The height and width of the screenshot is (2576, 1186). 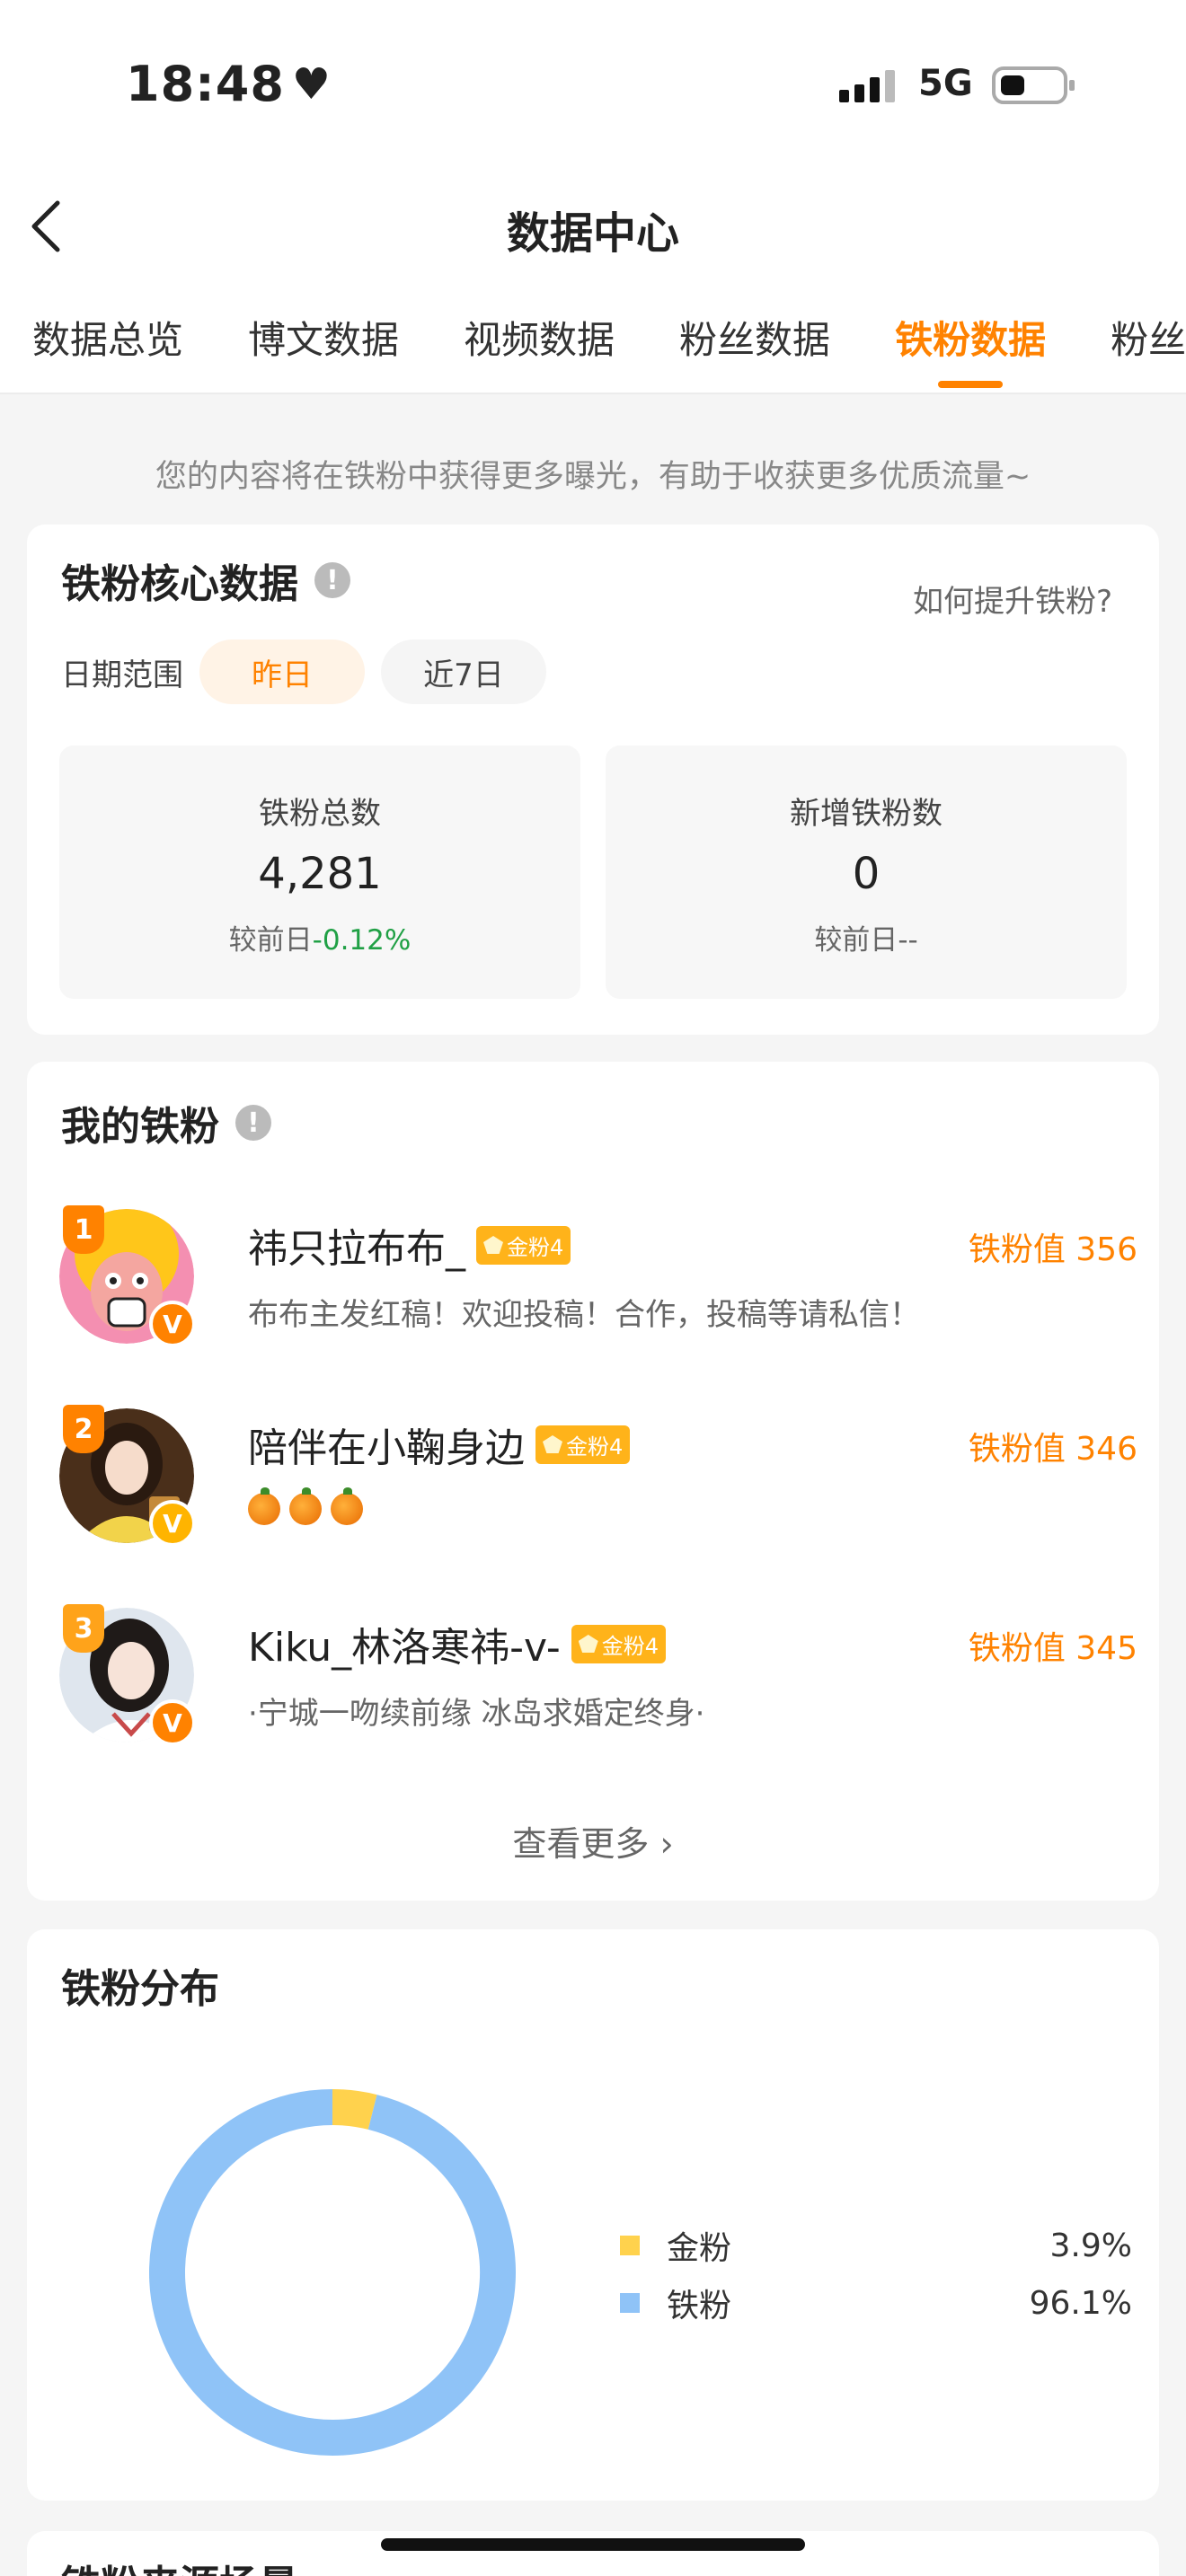 I want to click on distribution-title: 铁粉分布, so click(x=140, y=1989).